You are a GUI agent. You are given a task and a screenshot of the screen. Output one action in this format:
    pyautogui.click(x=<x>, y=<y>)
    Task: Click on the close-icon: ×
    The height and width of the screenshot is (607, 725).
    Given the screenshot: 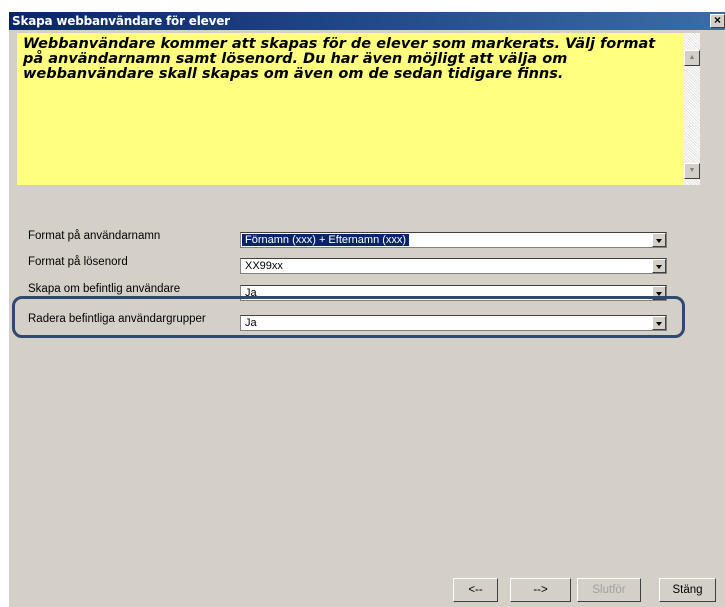 What is the action you would take?
    pyautogui.click(x=717, y=21)
    